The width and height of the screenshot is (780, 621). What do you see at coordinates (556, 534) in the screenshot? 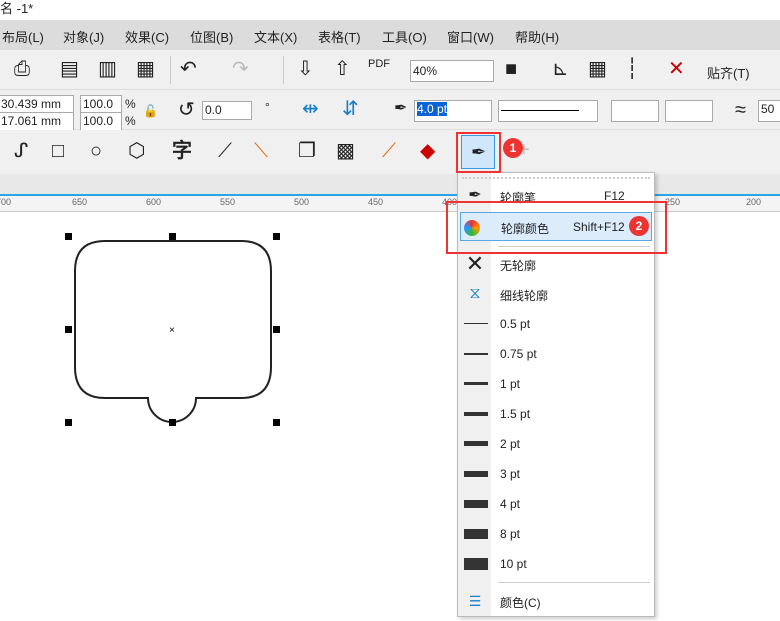
I see `menu-item-width: 8 pt` at bounding box center [556, 534].